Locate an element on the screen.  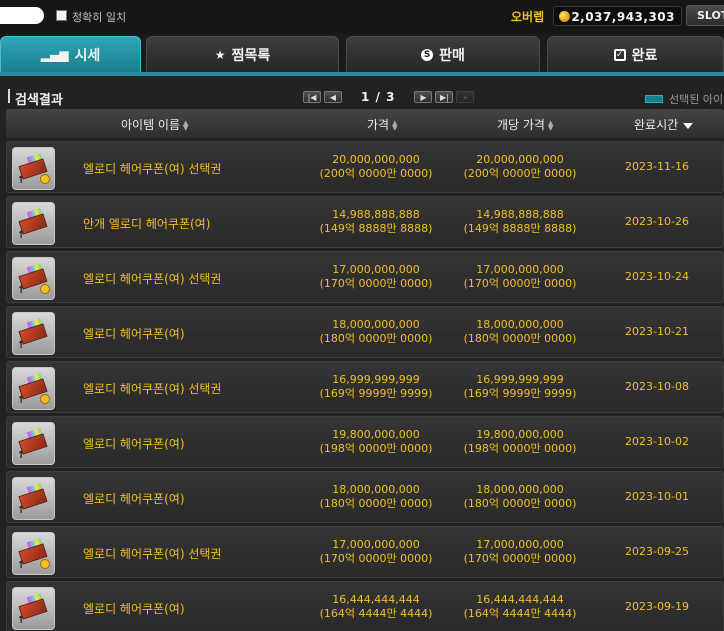
unit-price-value: 16,444,444,444 is located at coordinates (520, 599).